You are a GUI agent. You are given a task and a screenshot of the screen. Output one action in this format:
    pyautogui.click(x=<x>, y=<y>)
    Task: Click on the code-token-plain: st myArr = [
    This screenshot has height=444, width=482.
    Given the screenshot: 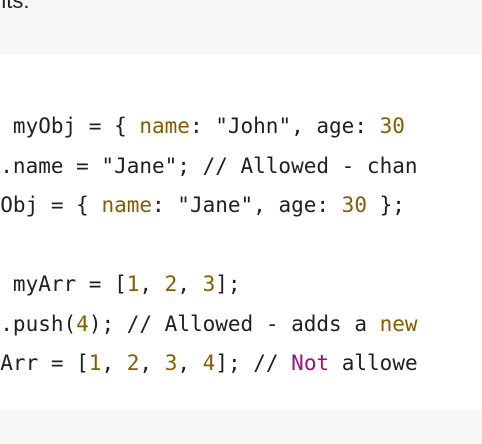 What is the action you would take?
    pyautogui.click(x=63, y=284)
    